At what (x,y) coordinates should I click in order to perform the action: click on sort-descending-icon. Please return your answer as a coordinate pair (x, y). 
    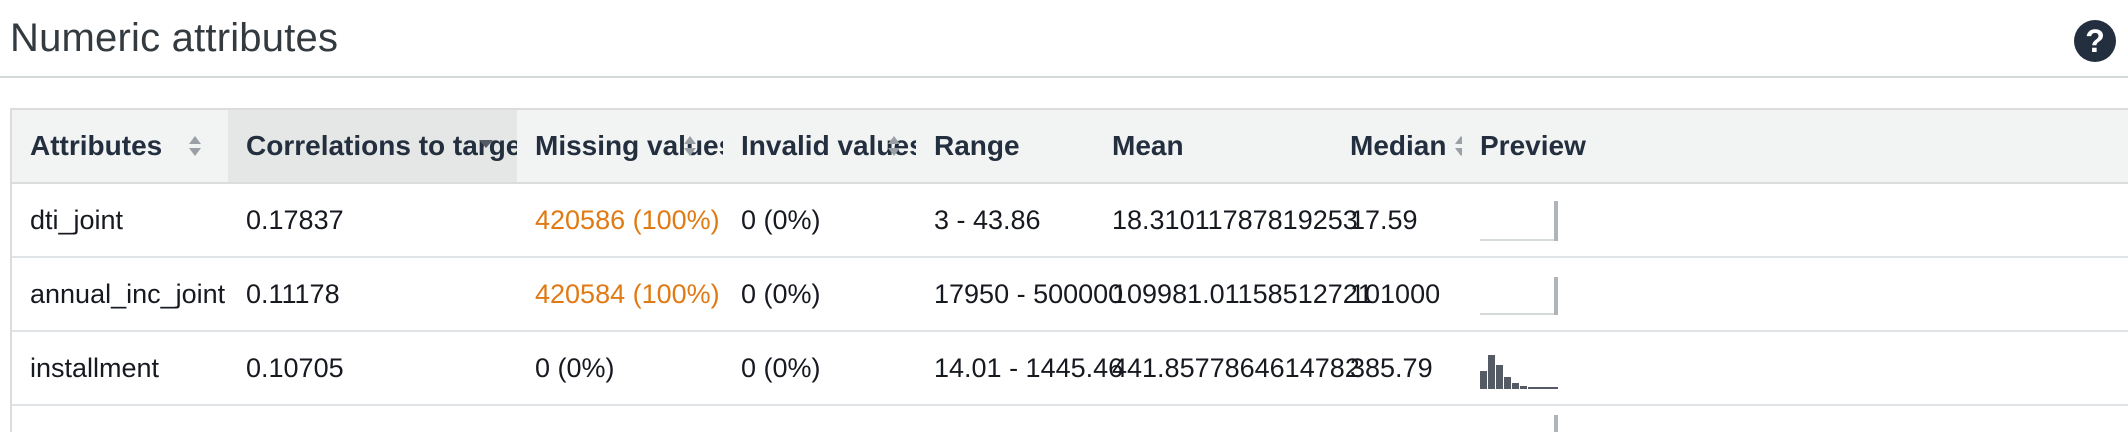
    Looking at the image, I should click on (485, 150).